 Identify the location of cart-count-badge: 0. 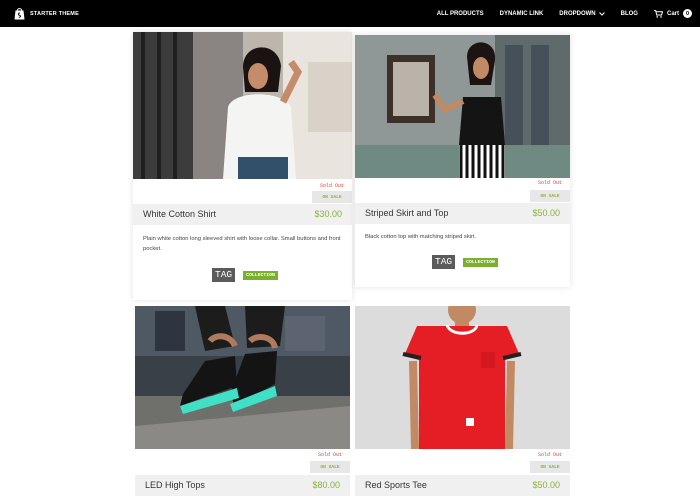
(687, 13).